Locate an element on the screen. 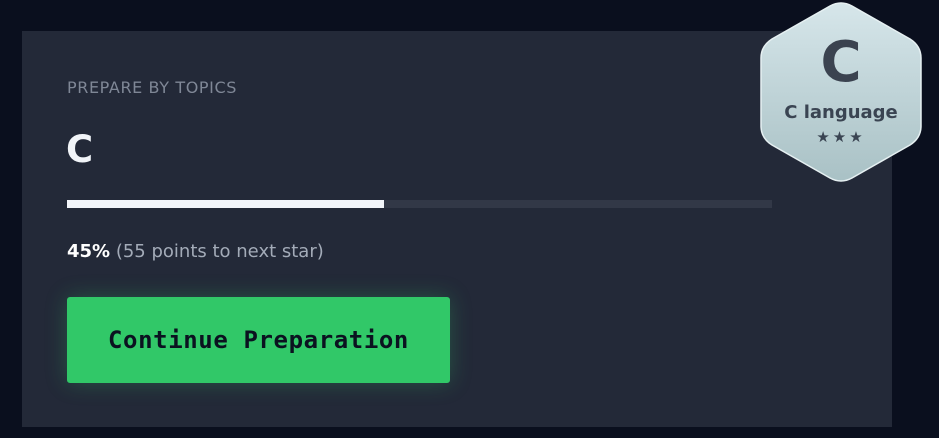 The height and width of the screenshot is (438, 939). progress-bar-fill is located at coordinates (226, 204).